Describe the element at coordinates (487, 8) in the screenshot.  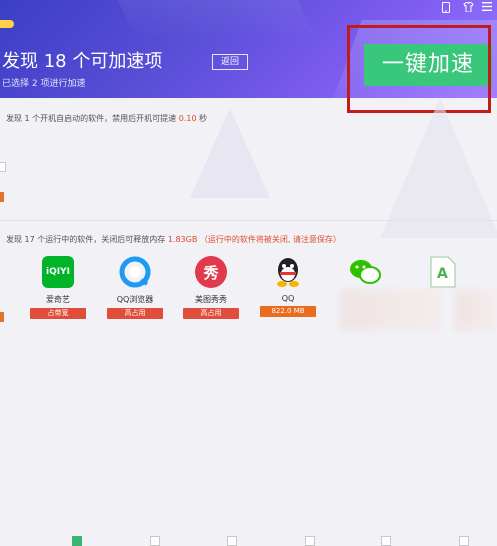
I see `menu-icon` at that location.